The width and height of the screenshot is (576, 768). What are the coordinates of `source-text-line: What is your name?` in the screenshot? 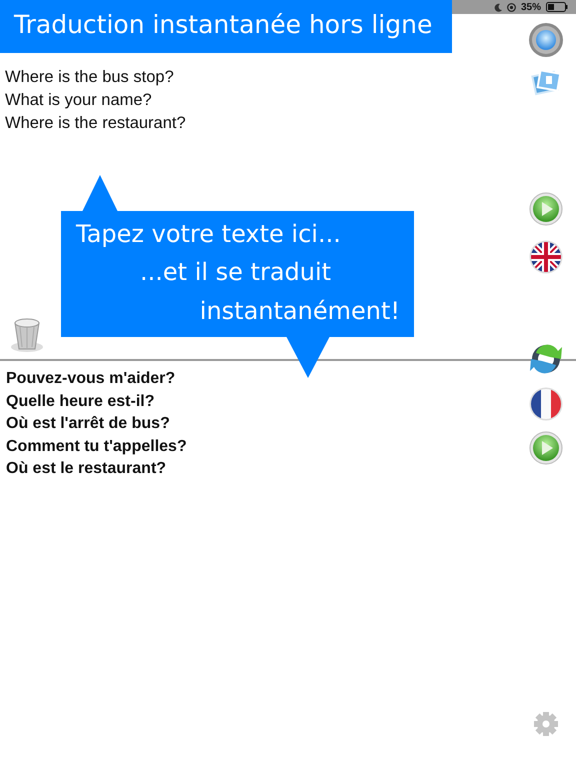 It's located at (78, 100).